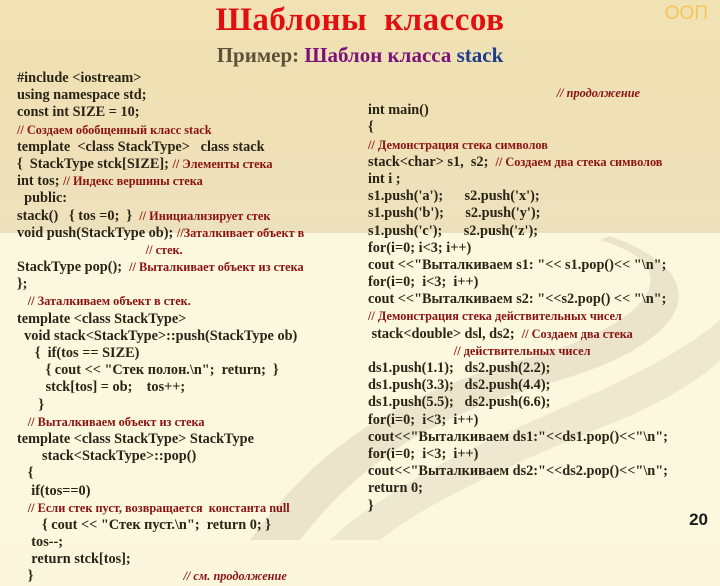 This screenshot has width=720, height=586. Describe the element at coordinates (395, 488) in the screenshot. I see `code-text: return 0;` at that location.